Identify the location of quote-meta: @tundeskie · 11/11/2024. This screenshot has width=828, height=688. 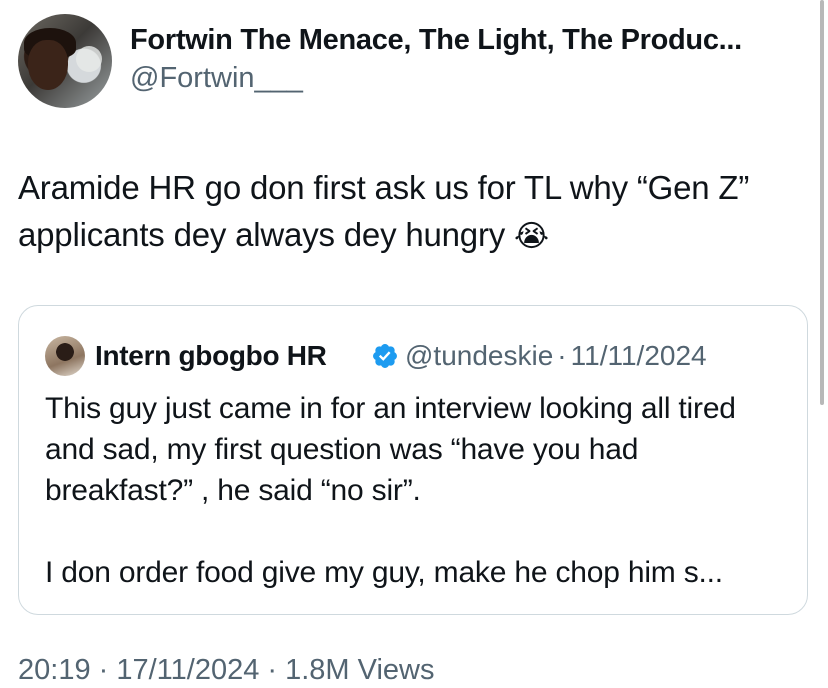
(556, 356).